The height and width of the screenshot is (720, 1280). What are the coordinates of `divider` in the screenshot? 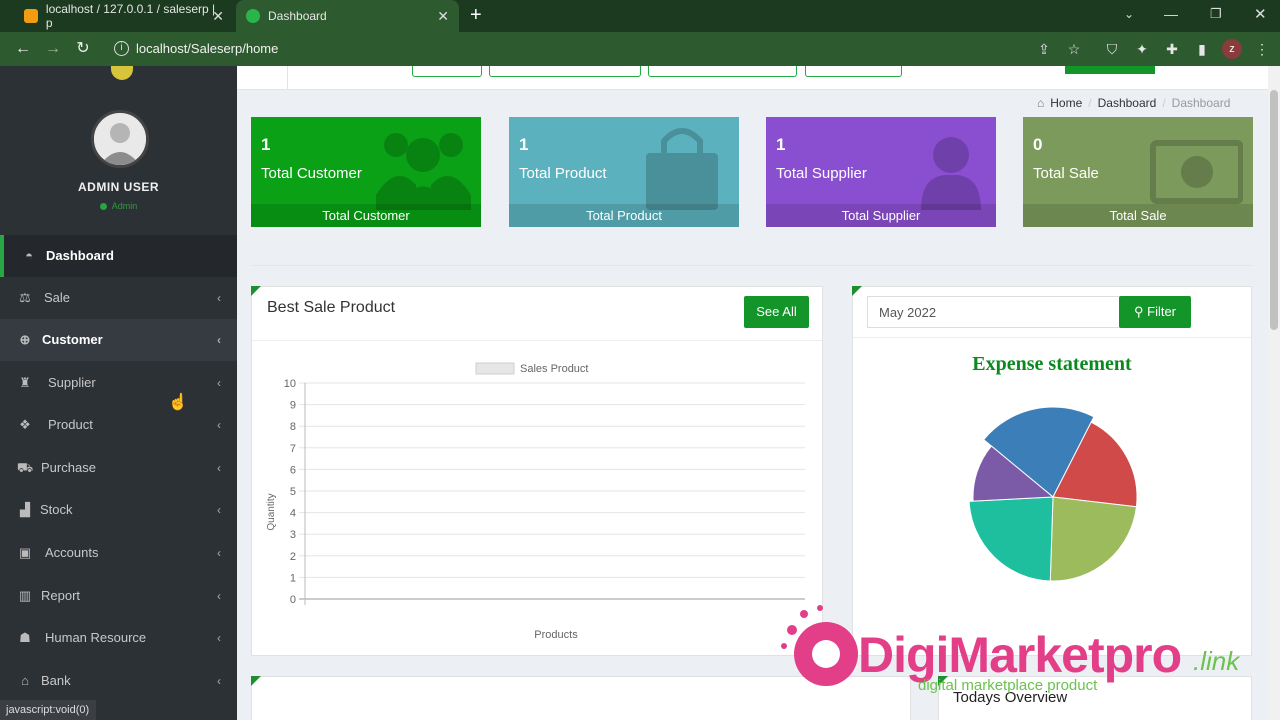 It's located at (752, 265).